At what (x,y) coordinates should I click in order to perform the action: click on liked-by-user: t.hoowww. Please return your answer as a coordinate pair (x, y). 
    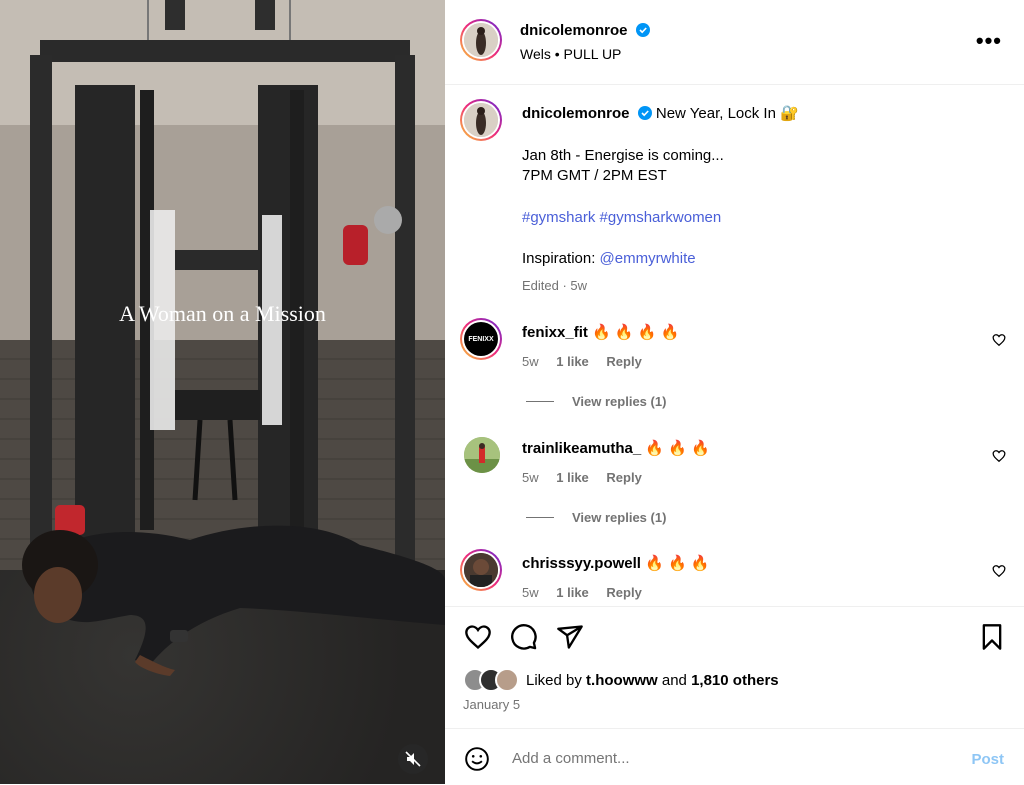
    Looking at the image, I should click on (622, 680).